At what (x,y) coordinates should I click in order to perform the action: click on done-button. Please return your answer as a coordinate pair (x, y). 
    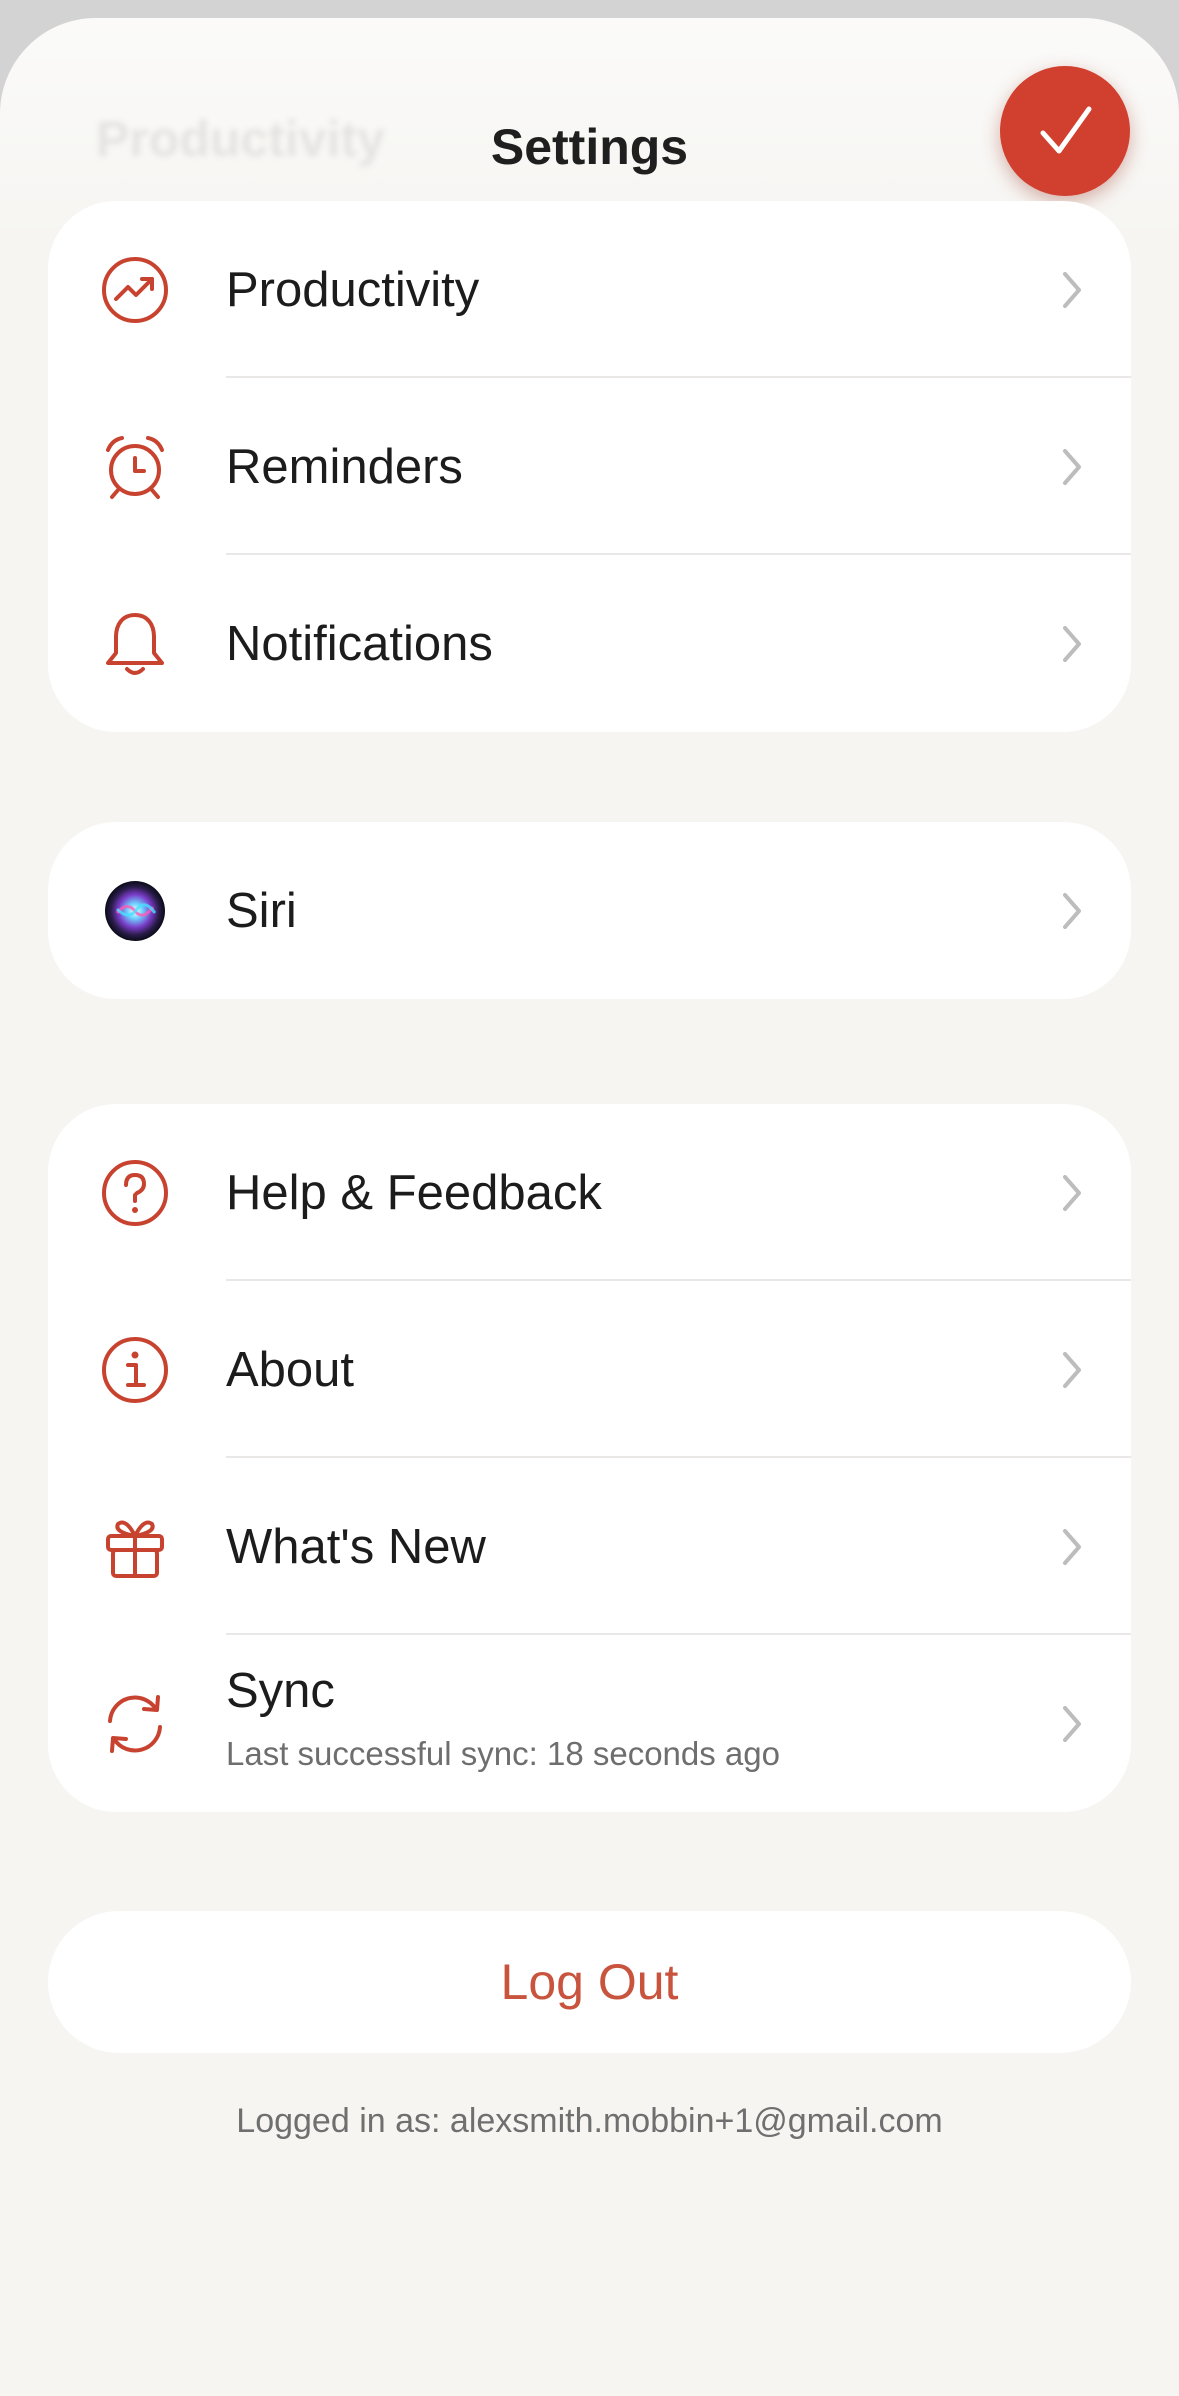
    Looking at the image, I should click on (1065, 131).